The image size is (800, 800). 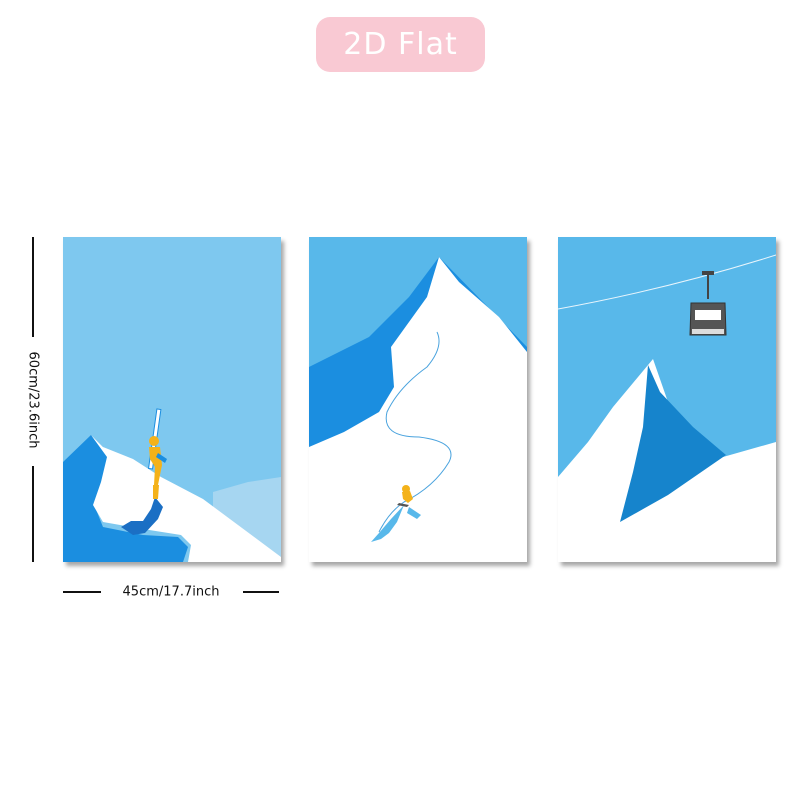 What do you see at coordinates (33, 400) in the screenshot?
I see `height-dimension-label: 60cm/23.6inch` at bounding box center [33, 400].